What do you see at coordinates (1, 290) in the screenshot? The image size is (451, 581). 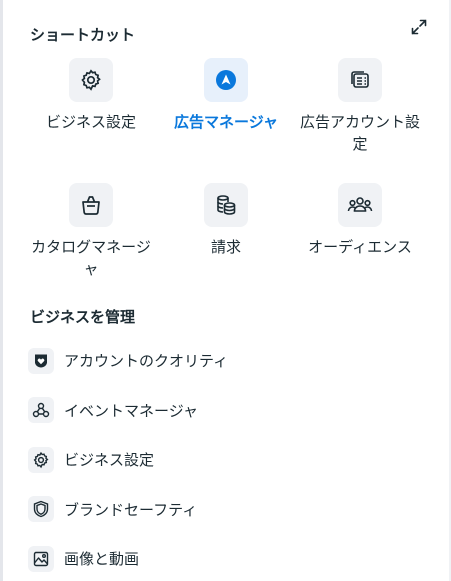 I see `panel-left-border` at bounding box center [1, 290].